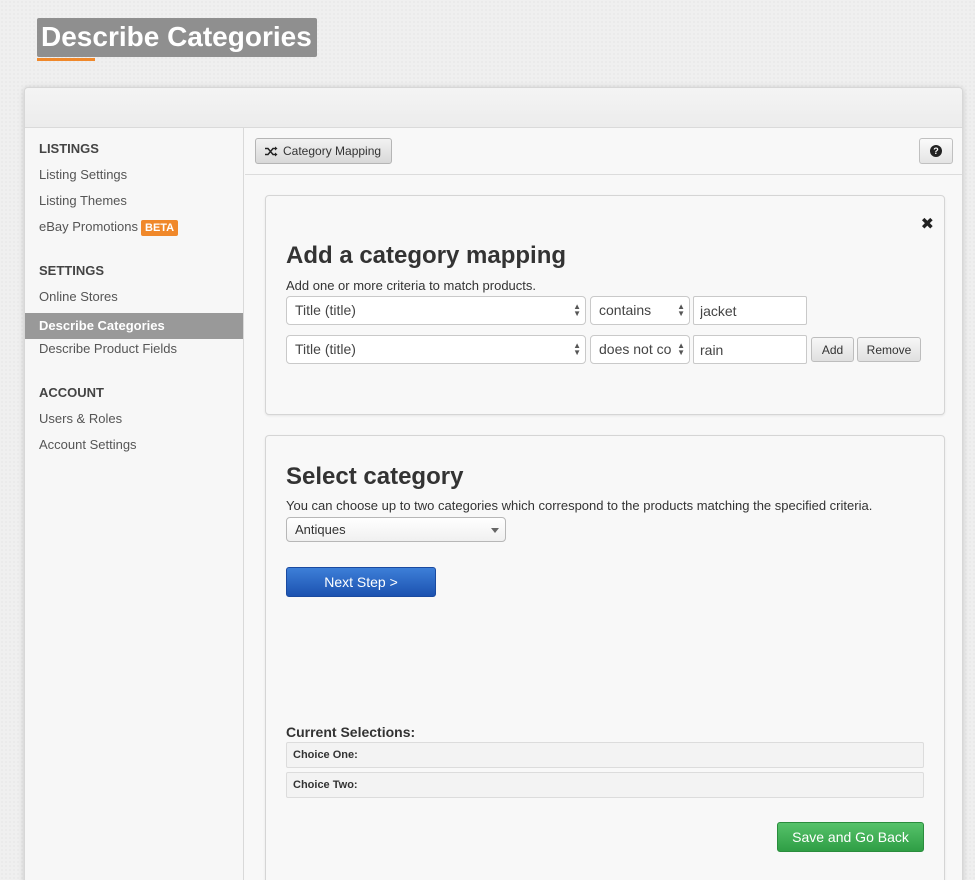  What do you see at coordinates (325, 310) in the screenshot?
I see `criteria-1-field-value: Title (title)` at bounding box center [325, 310].